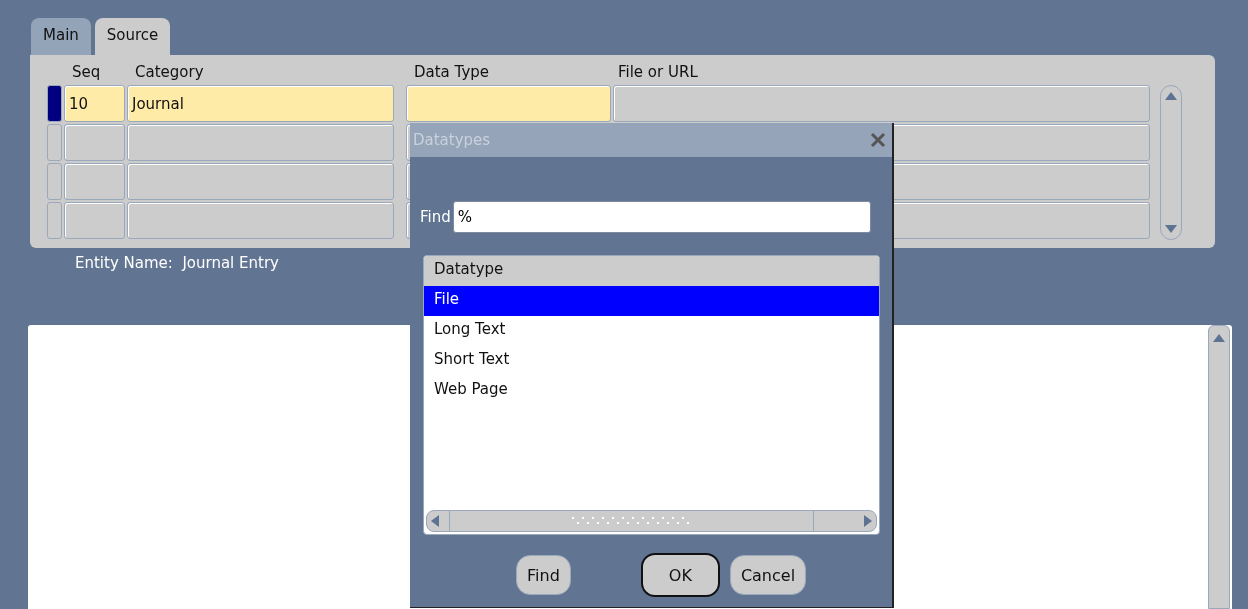  Describe the element at coordinates (651, 271) in the screenshot. I see `list-header: Datatype` at that location.